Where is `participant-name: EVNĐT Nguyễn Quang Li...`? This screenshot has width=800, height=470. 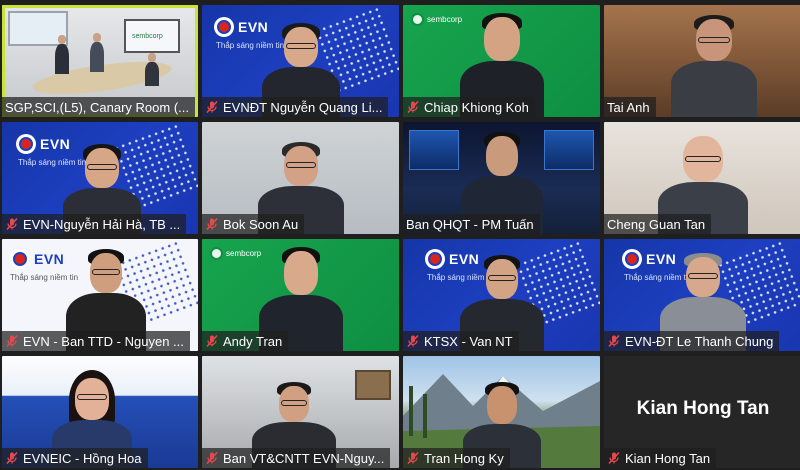
participant-name: EVNĐT Nguyễn Quang Li... is located at coordinates (303, 107).